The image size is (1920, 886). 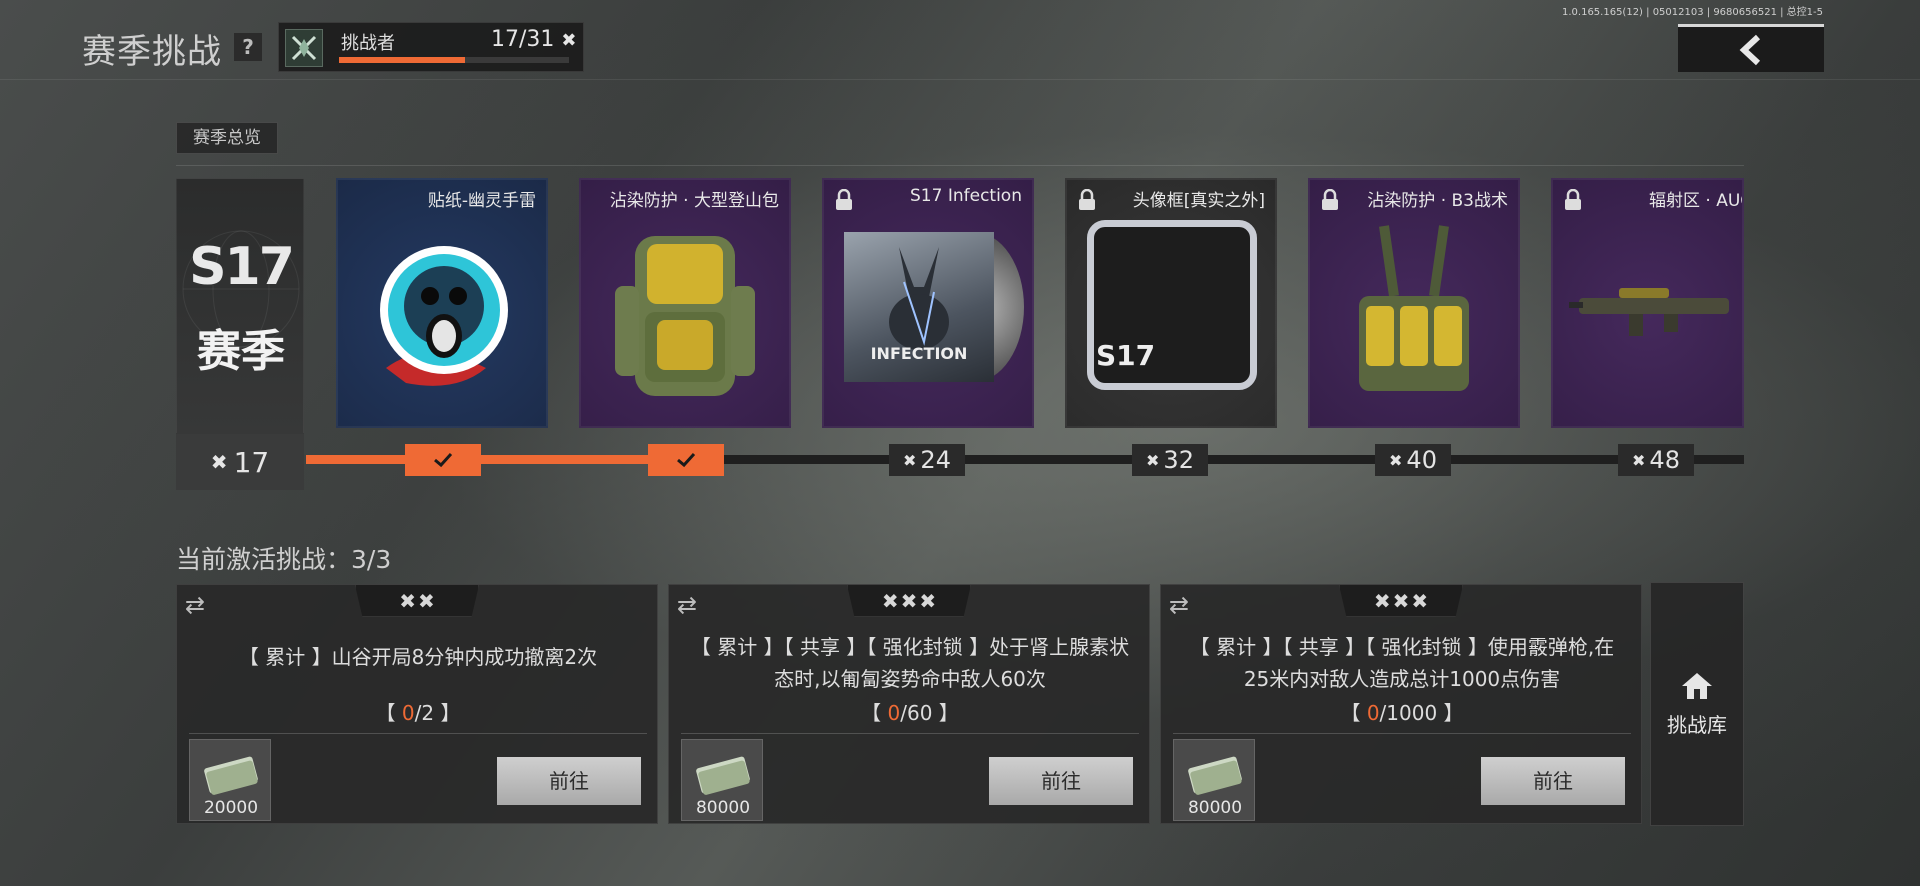 I want to click on season-overview-tab: 赛季总览, so click(x=227, y=138).